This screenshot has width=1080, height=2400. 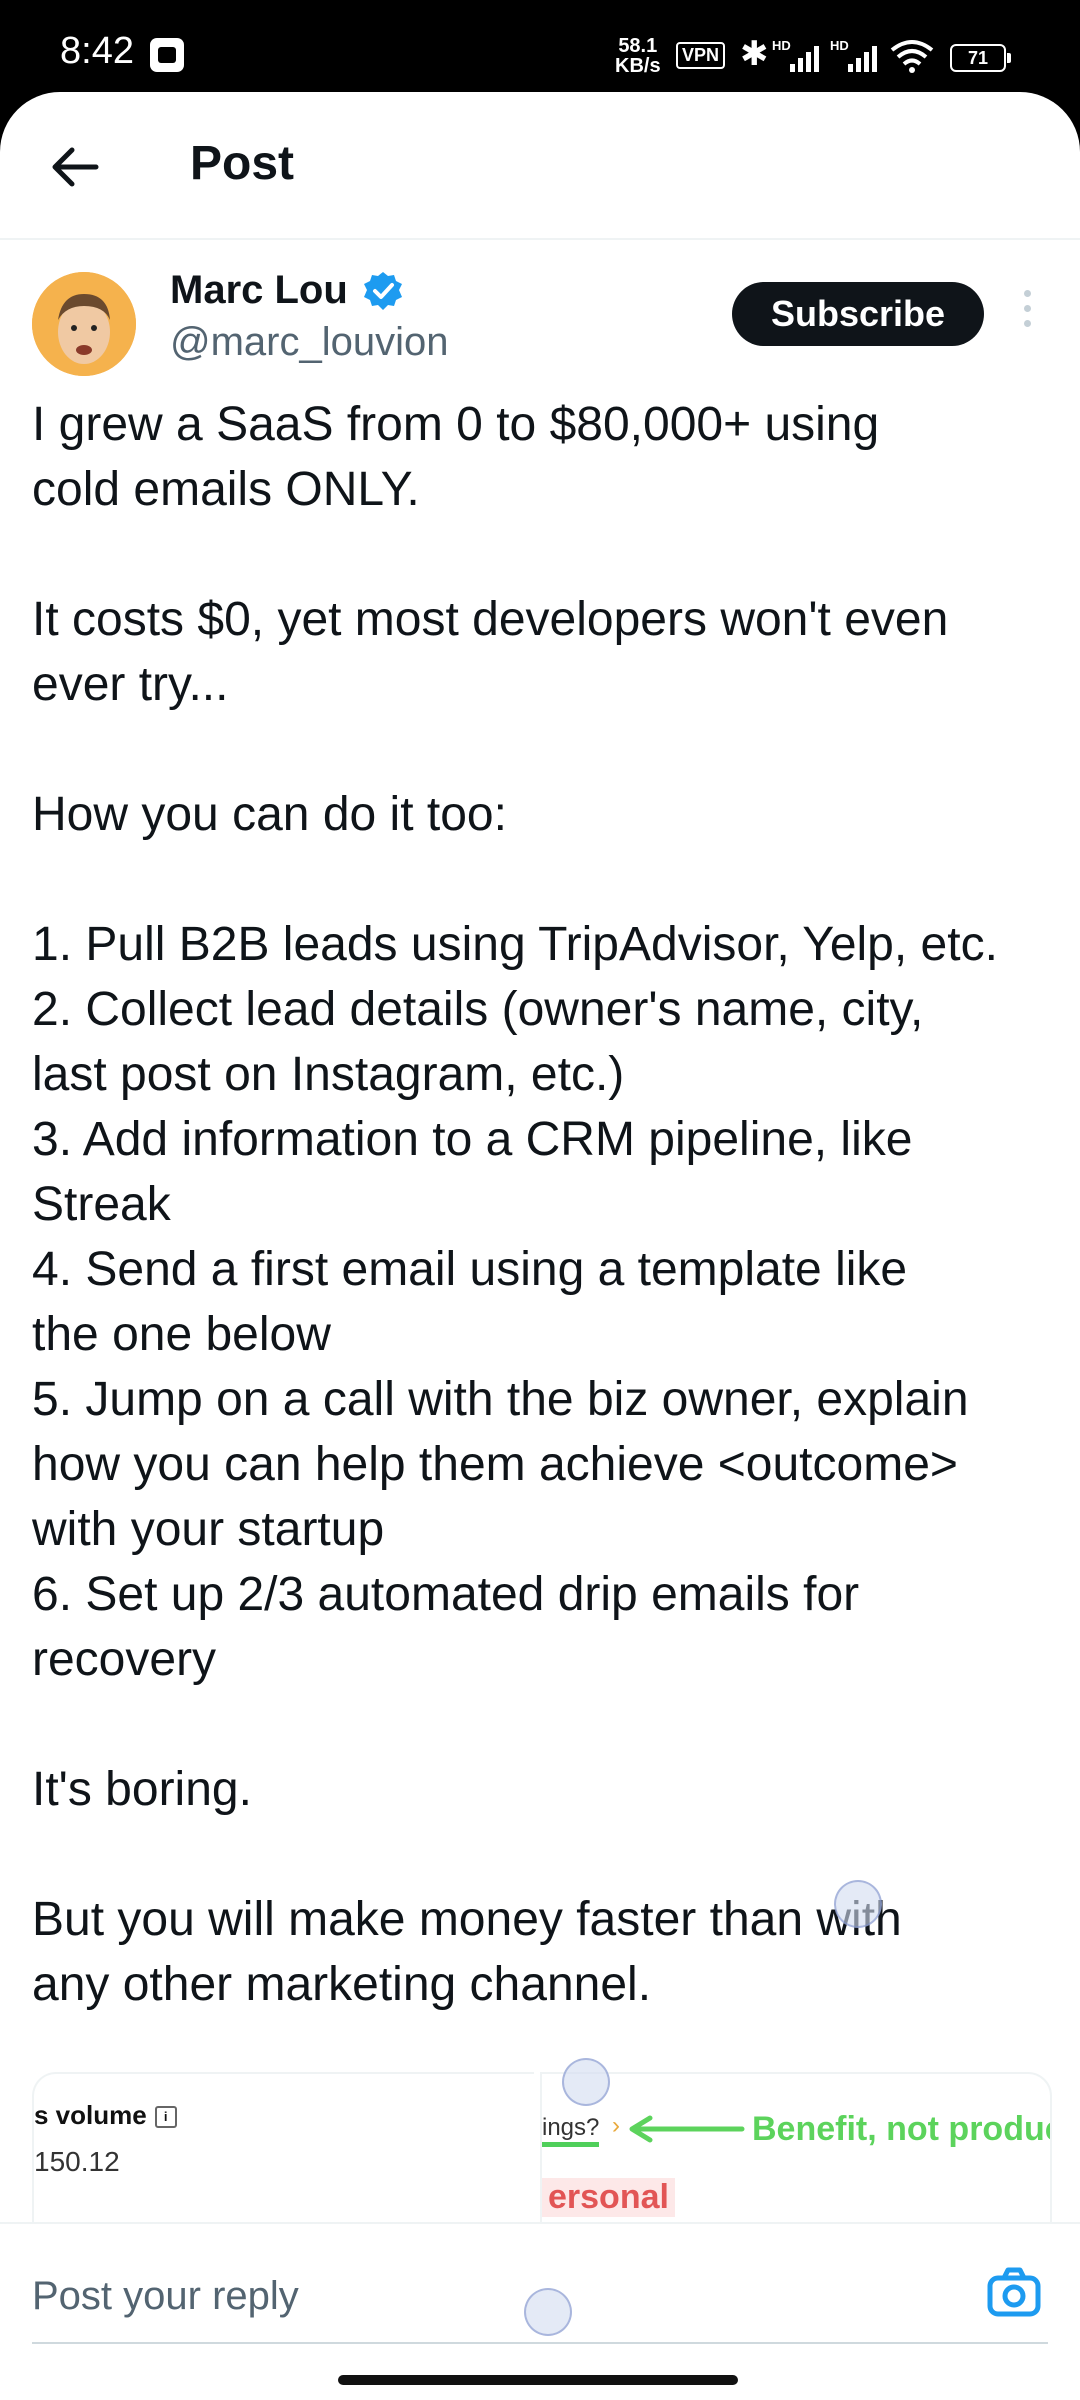 What do you see at coordinates (383, 291) in the screenshot?
I see `verified-badge-icon` at bounding box center [383, 291].